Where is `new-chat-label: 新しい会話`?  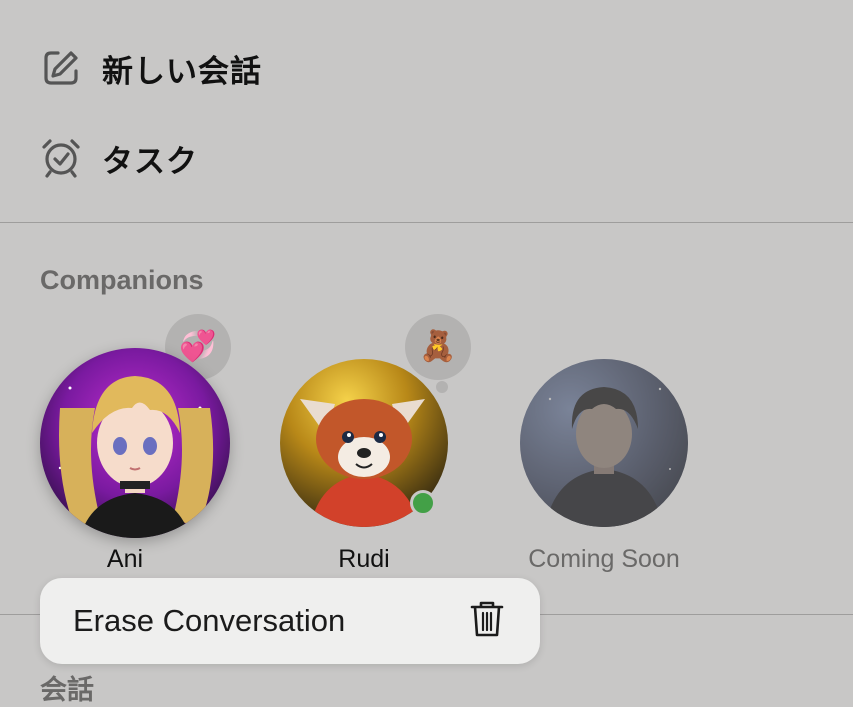
new-chat-label: 新しい会話 is located at coordinates (182, 71).